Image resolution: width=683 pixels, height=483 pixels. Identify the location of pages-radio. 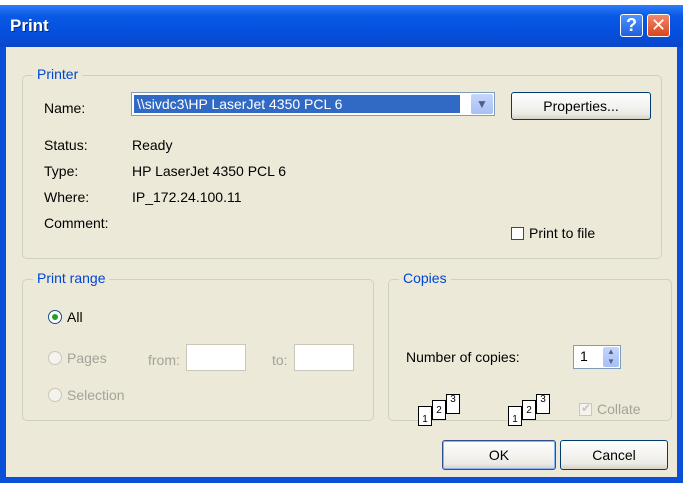
(55, 358).